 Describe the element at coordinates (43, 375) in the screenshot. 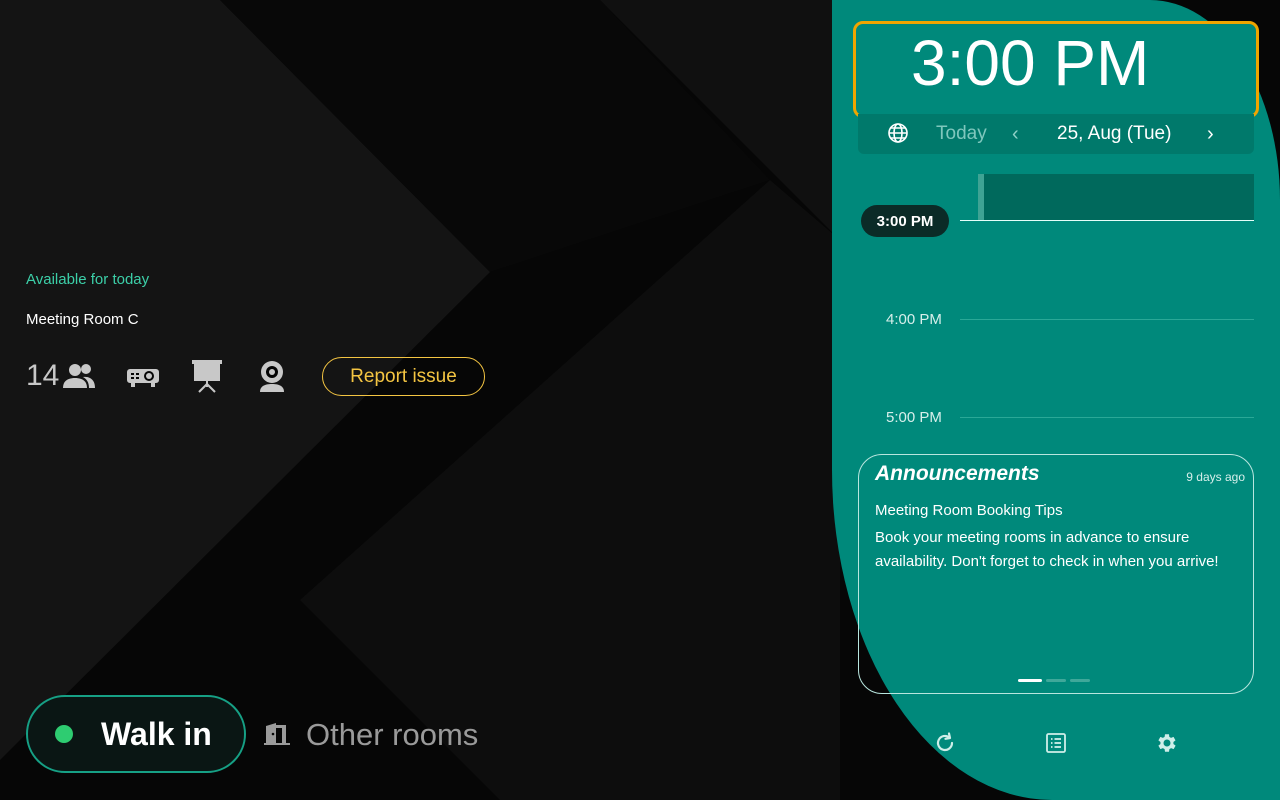

I see `room-capacity: 14` at that location.